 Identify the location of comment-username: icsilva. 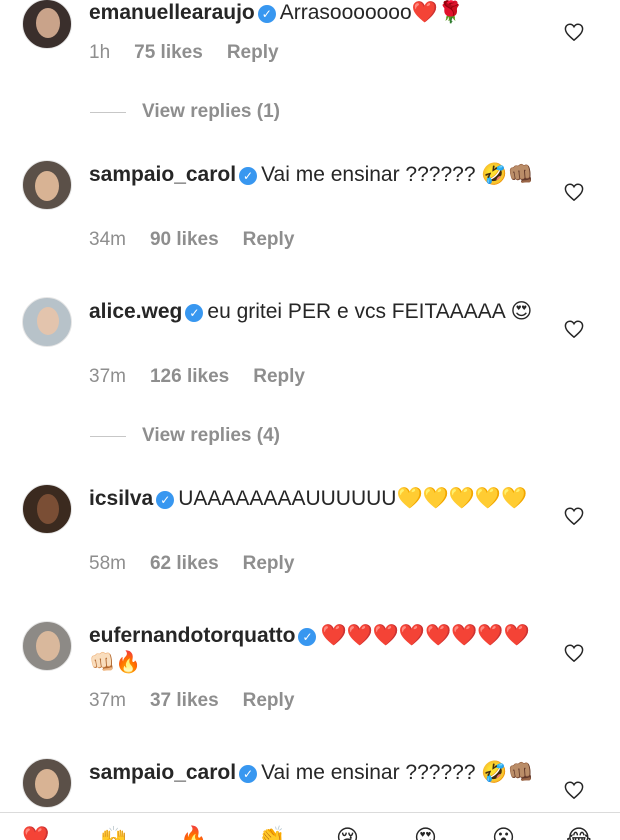
(121, 498).